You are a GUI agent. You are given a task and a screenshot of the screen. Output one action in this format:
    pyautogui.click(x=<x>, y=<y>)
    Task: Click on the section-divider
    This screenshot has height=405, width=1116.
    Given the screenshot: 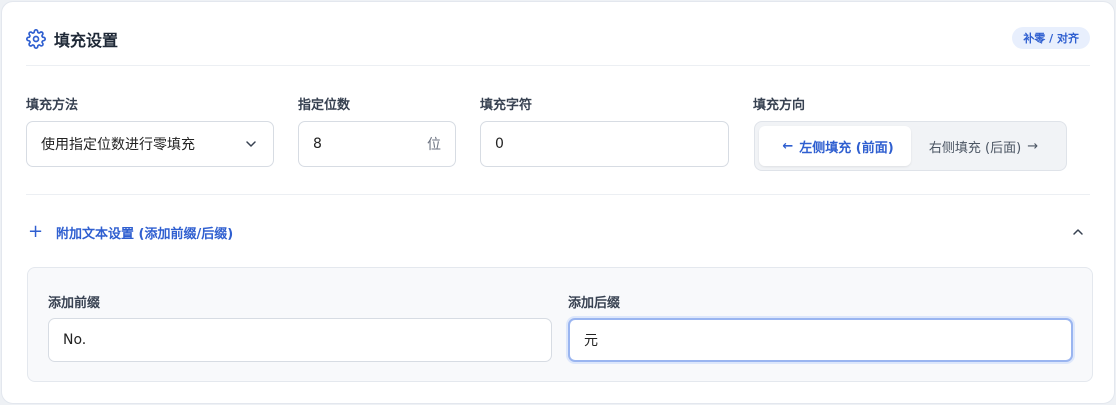 What is the action you would take?
    pyautogui.click(x=558, y=194)
    